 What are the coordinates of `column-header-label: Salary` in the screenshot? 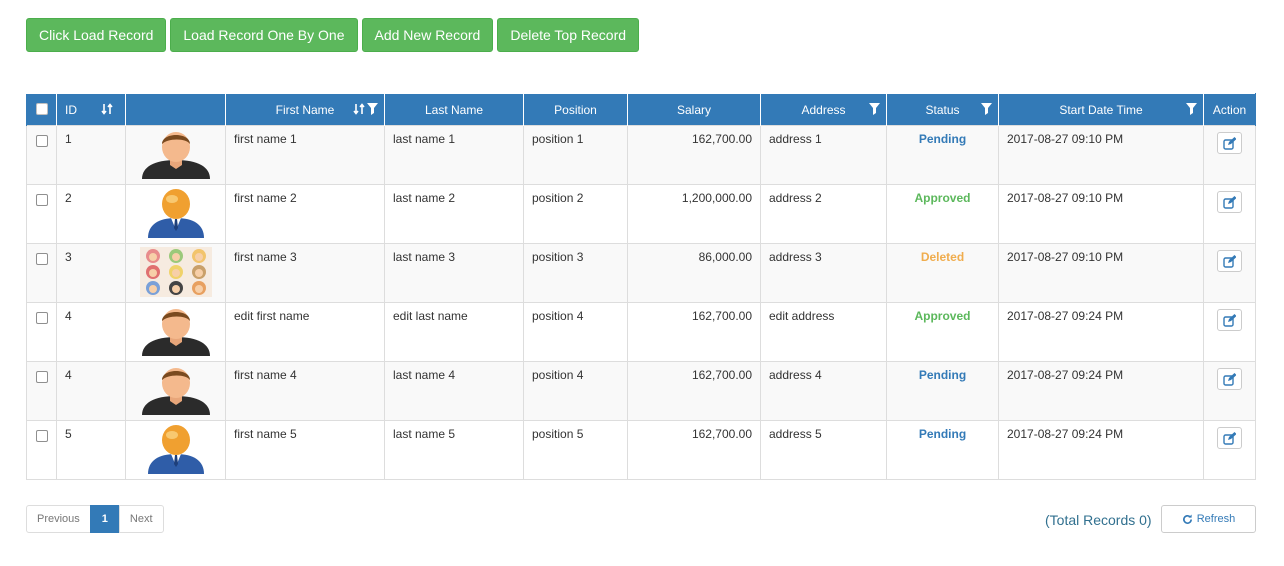 It's located at (693, 109).